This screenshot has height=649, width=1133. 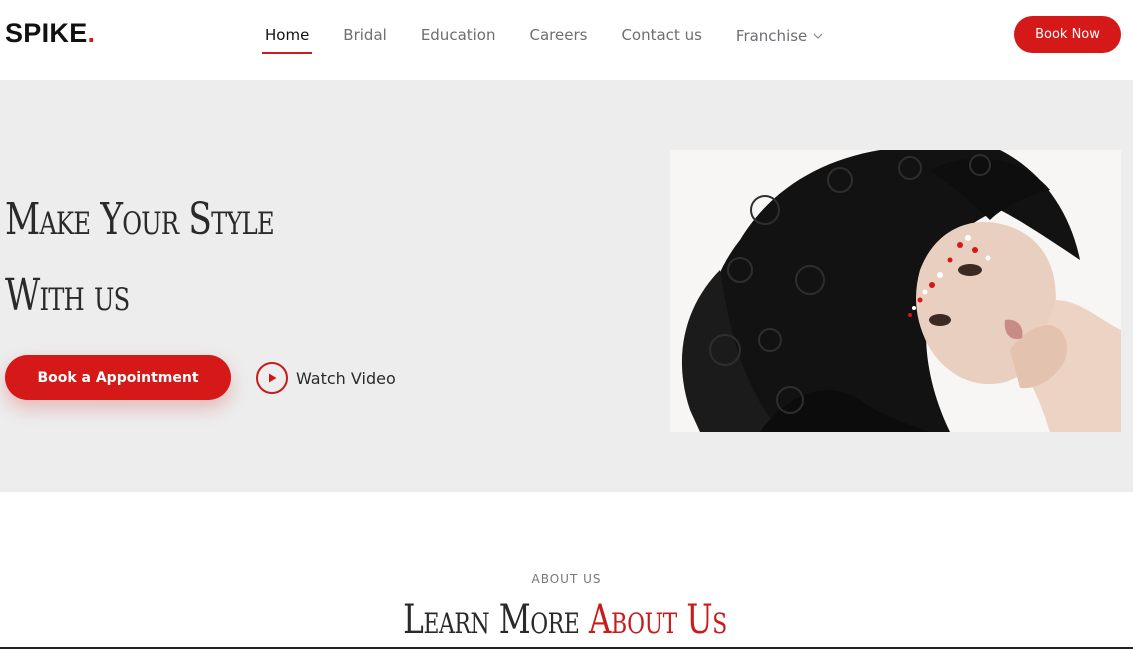 What do you see at coordinates (67, 295) in the screenshot?
I see `hero-title-line2: With us` at bounding box center [67, 295].